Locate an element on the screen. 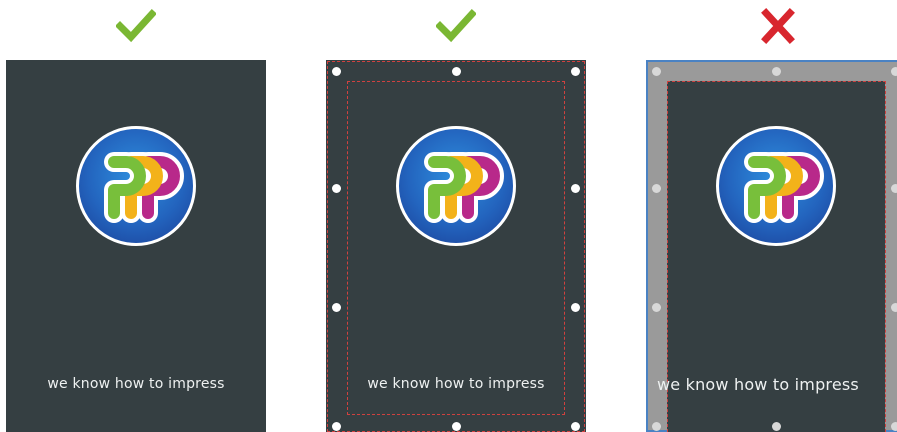 This screenshot has width=897, height=432. cross-icon is located at coordinates (778, 26).